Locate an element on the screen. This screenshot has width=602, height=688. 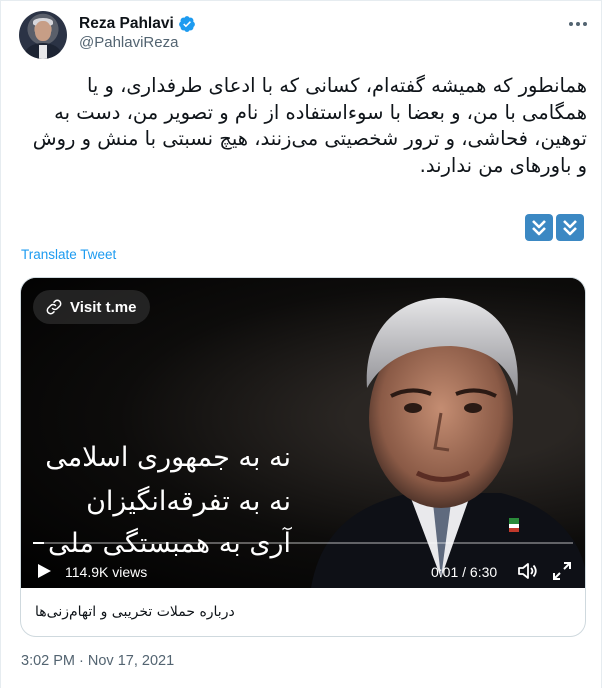
visit-link-button: Visit t.me is located at coordinates (92, 307).